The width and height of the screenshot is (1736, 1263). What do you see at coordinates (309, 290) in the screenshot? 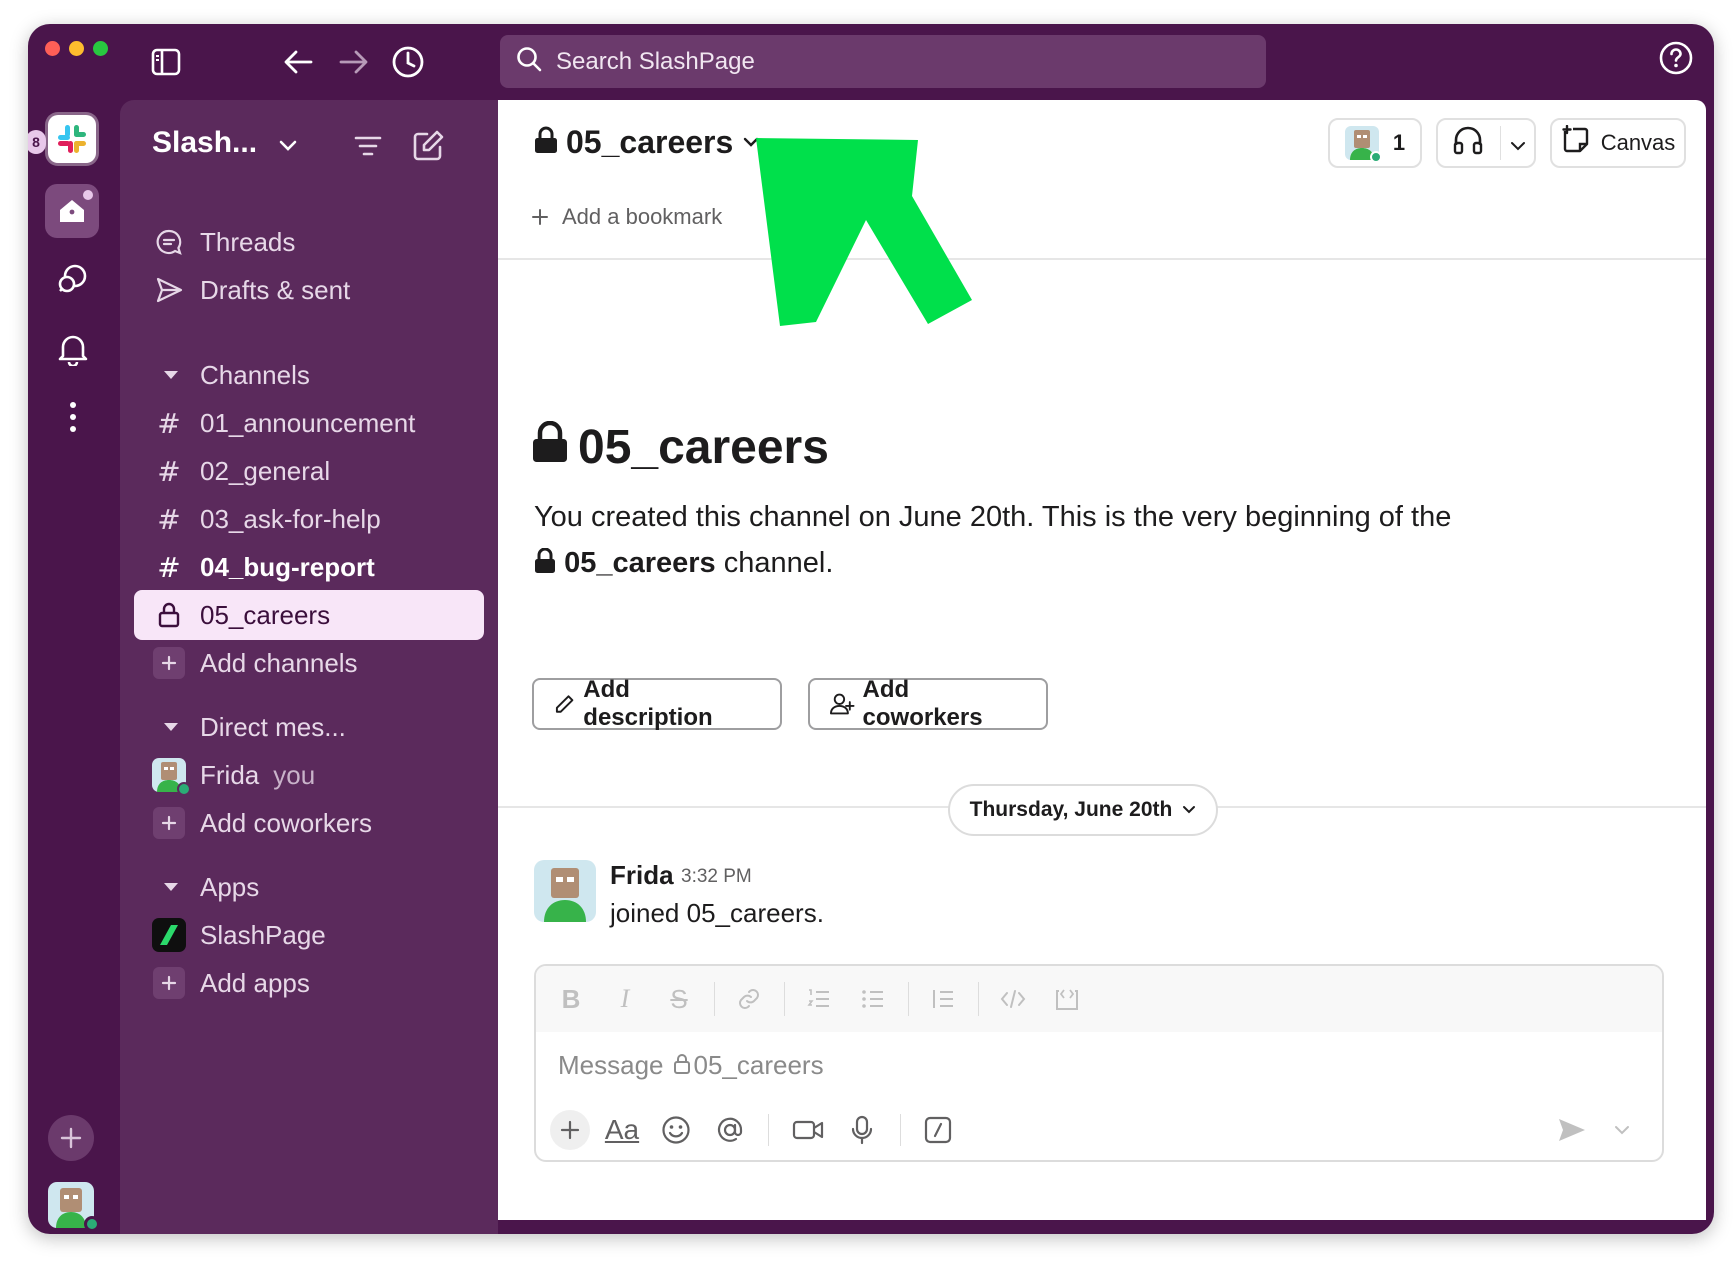
I see `sidebar-item-drafts: Drafts & sent` at bounding box center [309, 290].